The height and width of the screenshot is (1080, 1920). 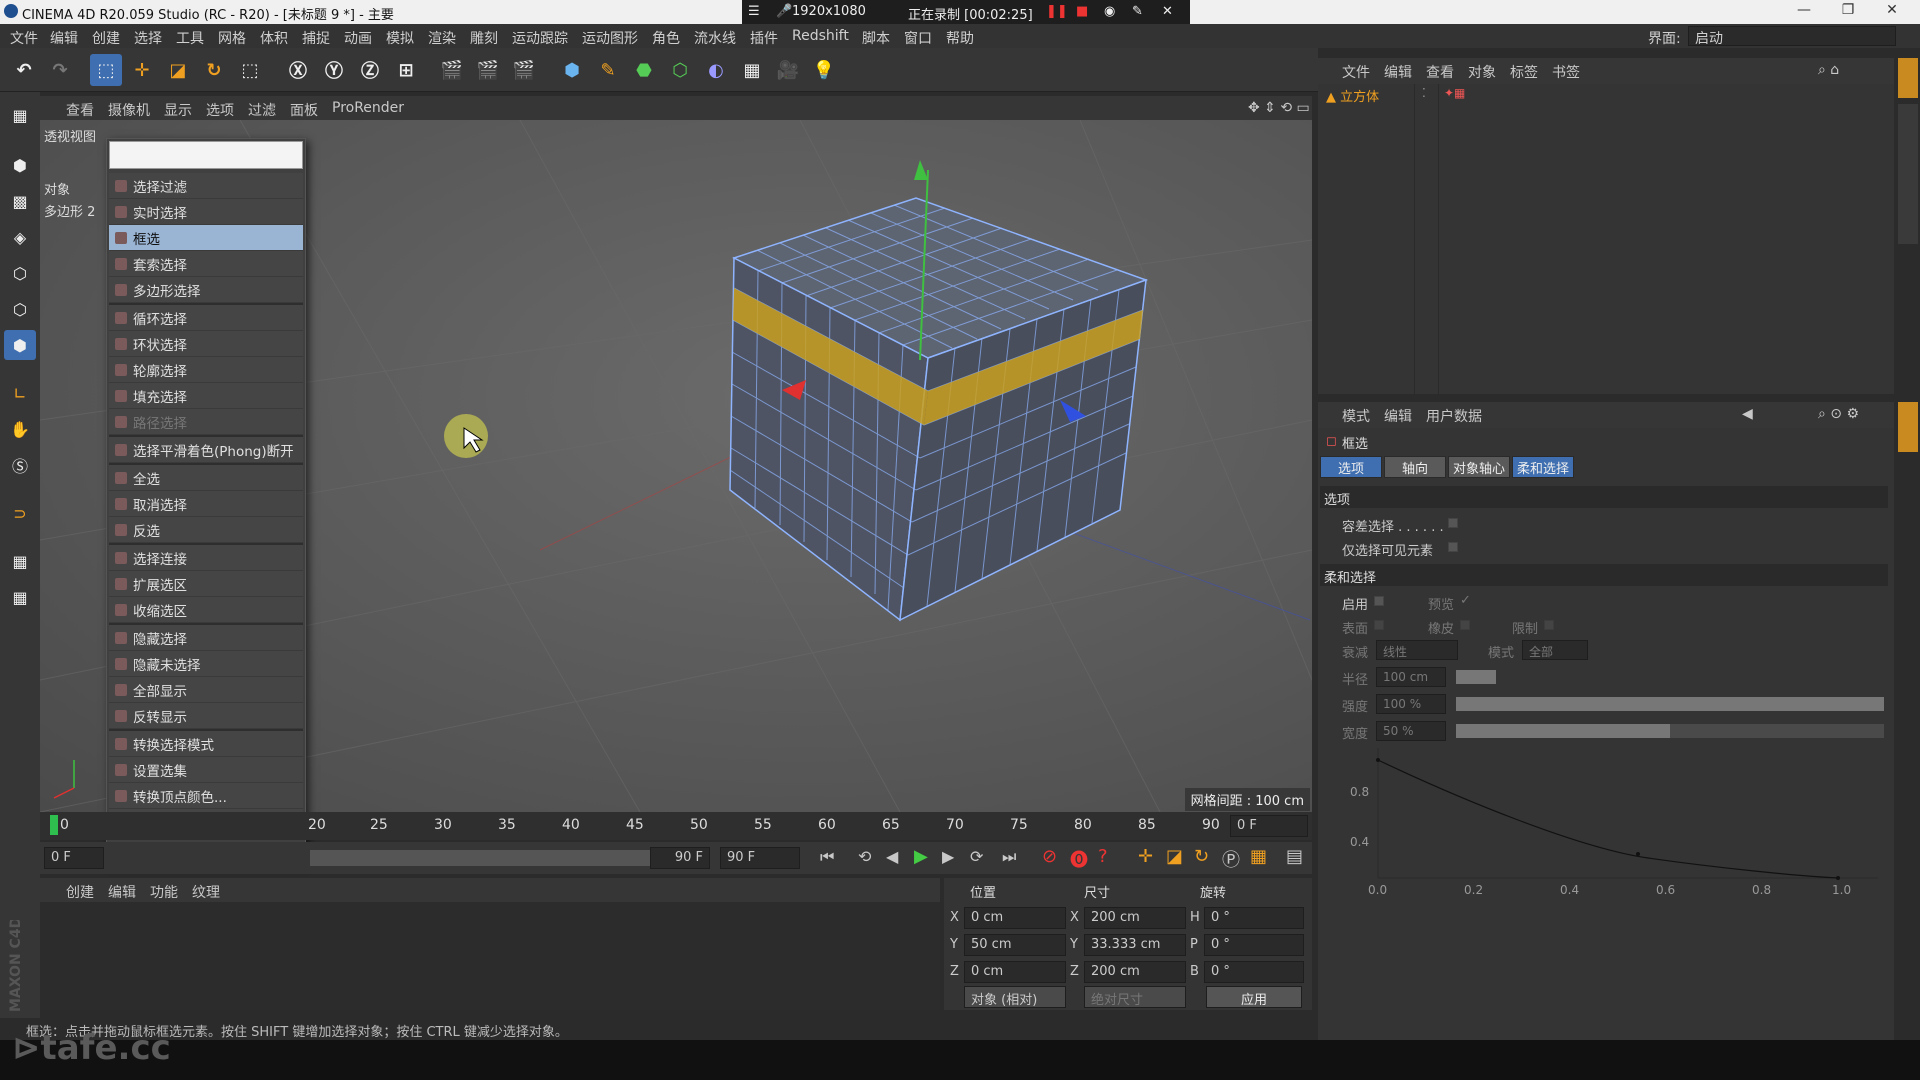 I want to click on pen-icon: ✎, so click(x=1137, y=11).